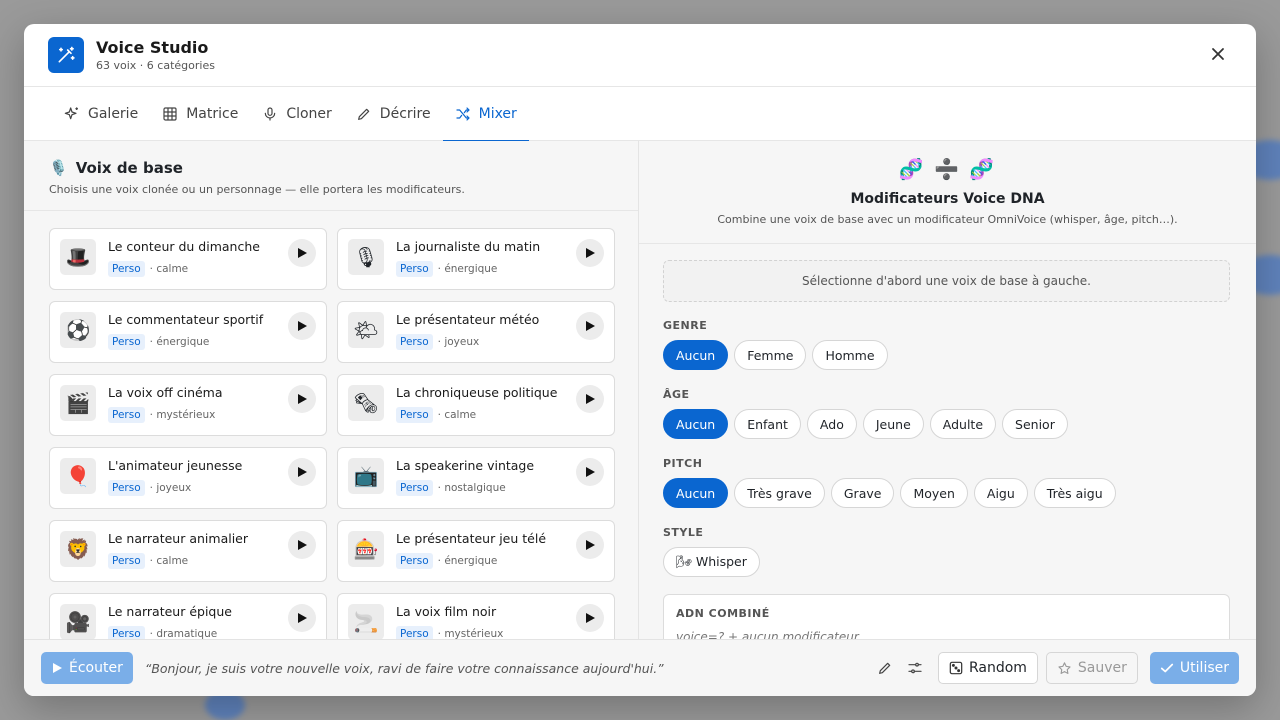  I want to click on option-chip: 🌬 Whisper, so click(711, 562).